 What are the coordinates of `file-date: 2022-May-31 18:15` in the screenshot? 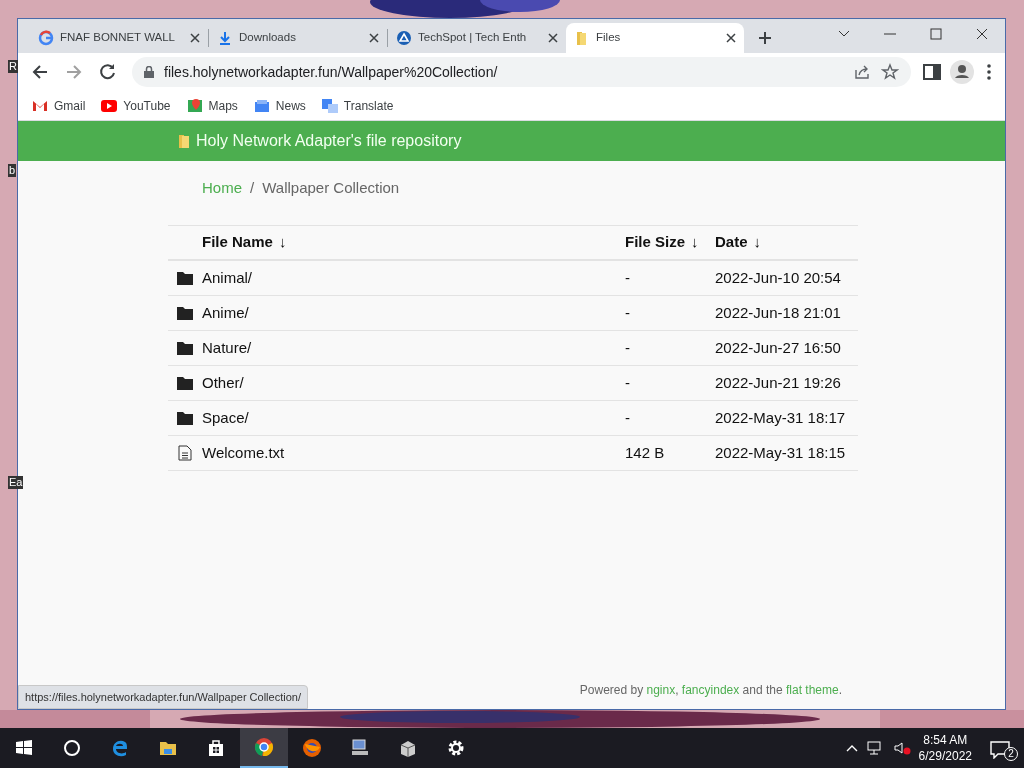 It's located at (780, 452).